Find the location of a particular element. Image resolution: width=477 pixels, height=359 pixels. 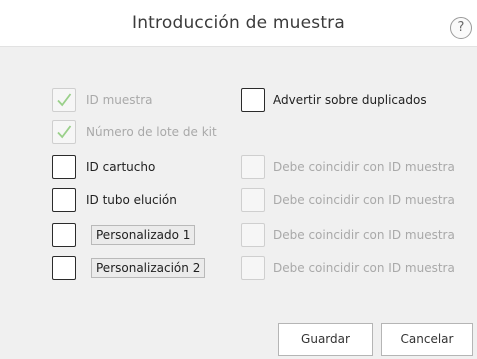

label-numero-lote-kit: Número de lote de kit is located at coordinates (151, 132).